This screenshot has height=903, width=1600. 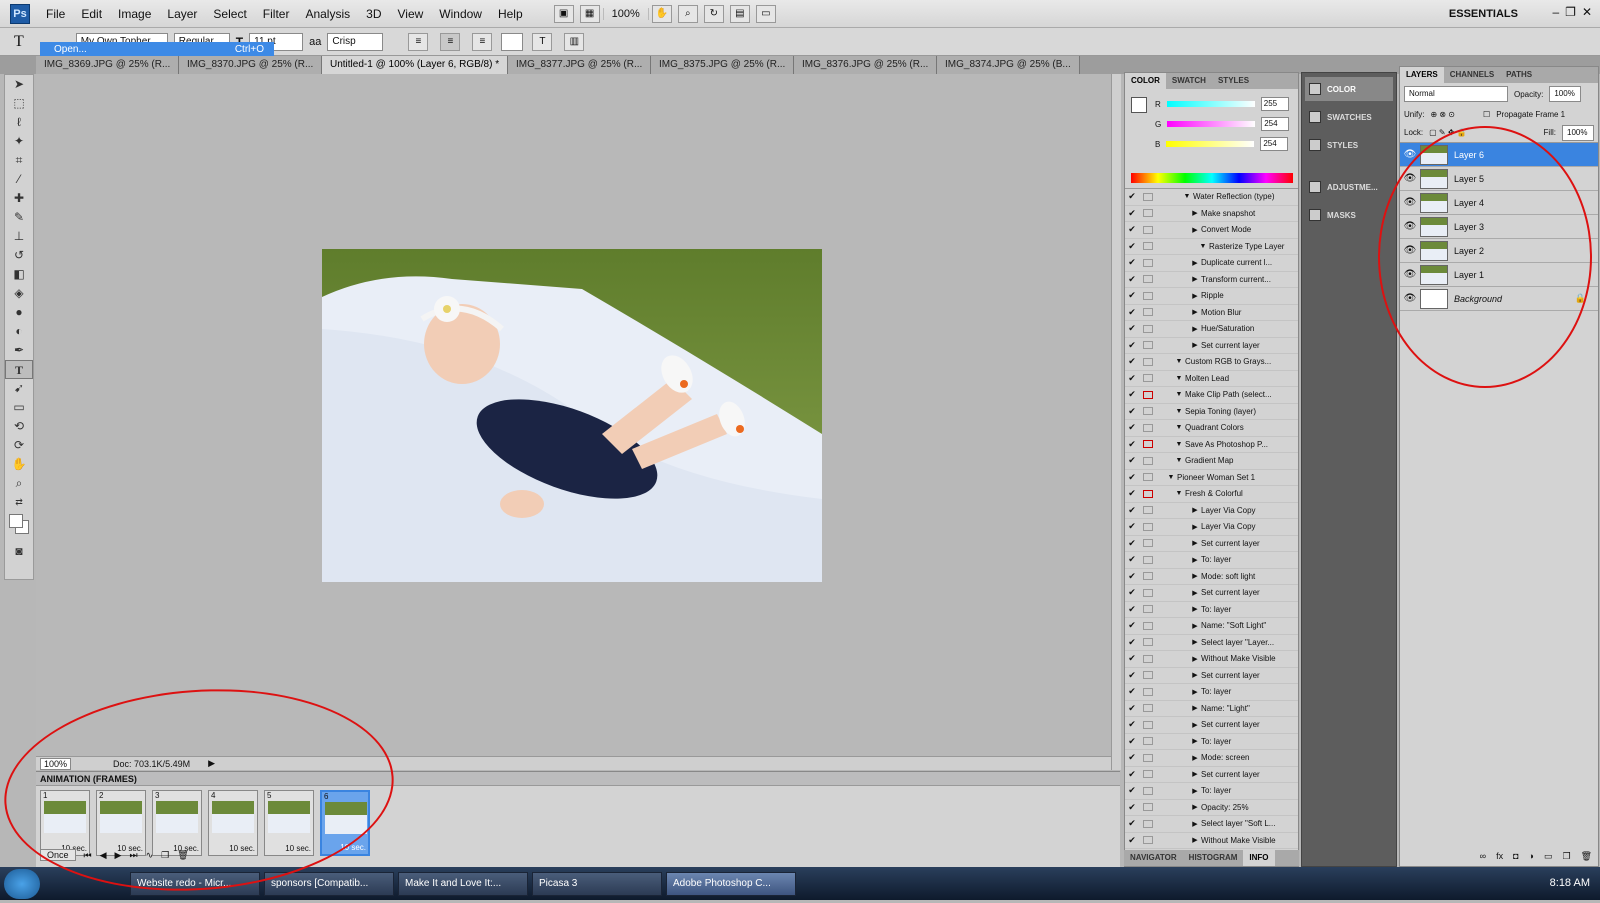 I want to click on blue-slider: B 254, so click(x=1222, y=144).